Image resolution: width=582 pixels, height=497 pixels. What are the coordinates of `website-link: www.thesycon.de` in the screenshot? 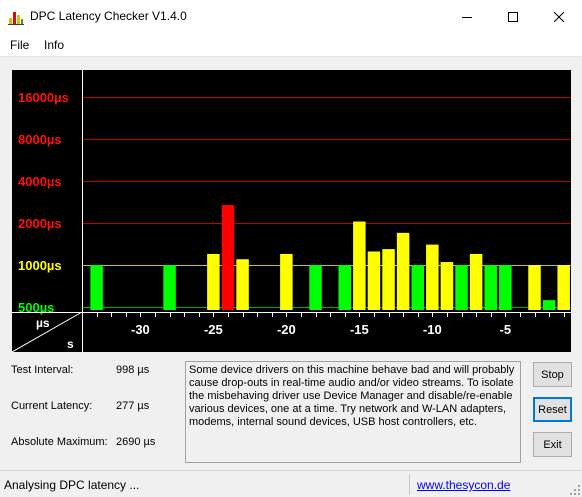 It's located at (463, 485).